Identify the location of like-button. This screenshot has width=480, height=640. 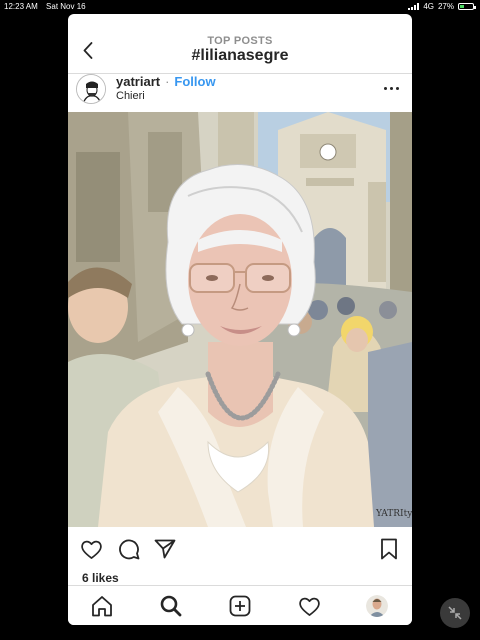
(91, 549).